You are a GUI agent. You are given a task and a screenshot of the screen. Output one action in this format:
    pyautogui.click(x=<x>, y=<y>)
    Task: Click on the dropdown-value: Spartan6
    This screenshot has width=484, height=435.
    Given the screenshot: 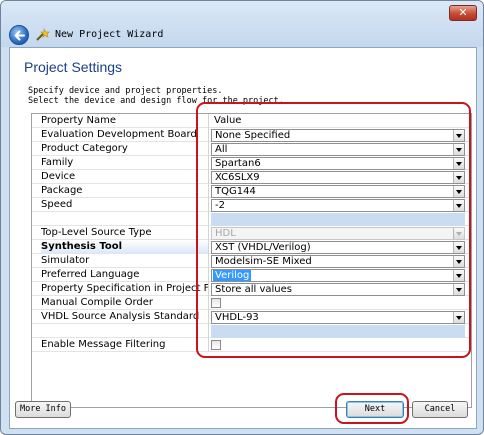 What is the action you would take?
    pyautogui.click(x=238, y=163)
    